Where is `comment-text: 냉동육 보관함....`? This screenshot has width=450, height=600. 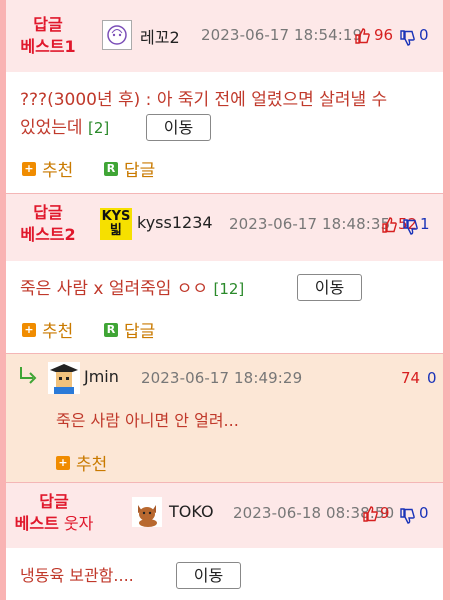 comment-text: 냉동육 보관함.... is located at coordinates (77, 575).